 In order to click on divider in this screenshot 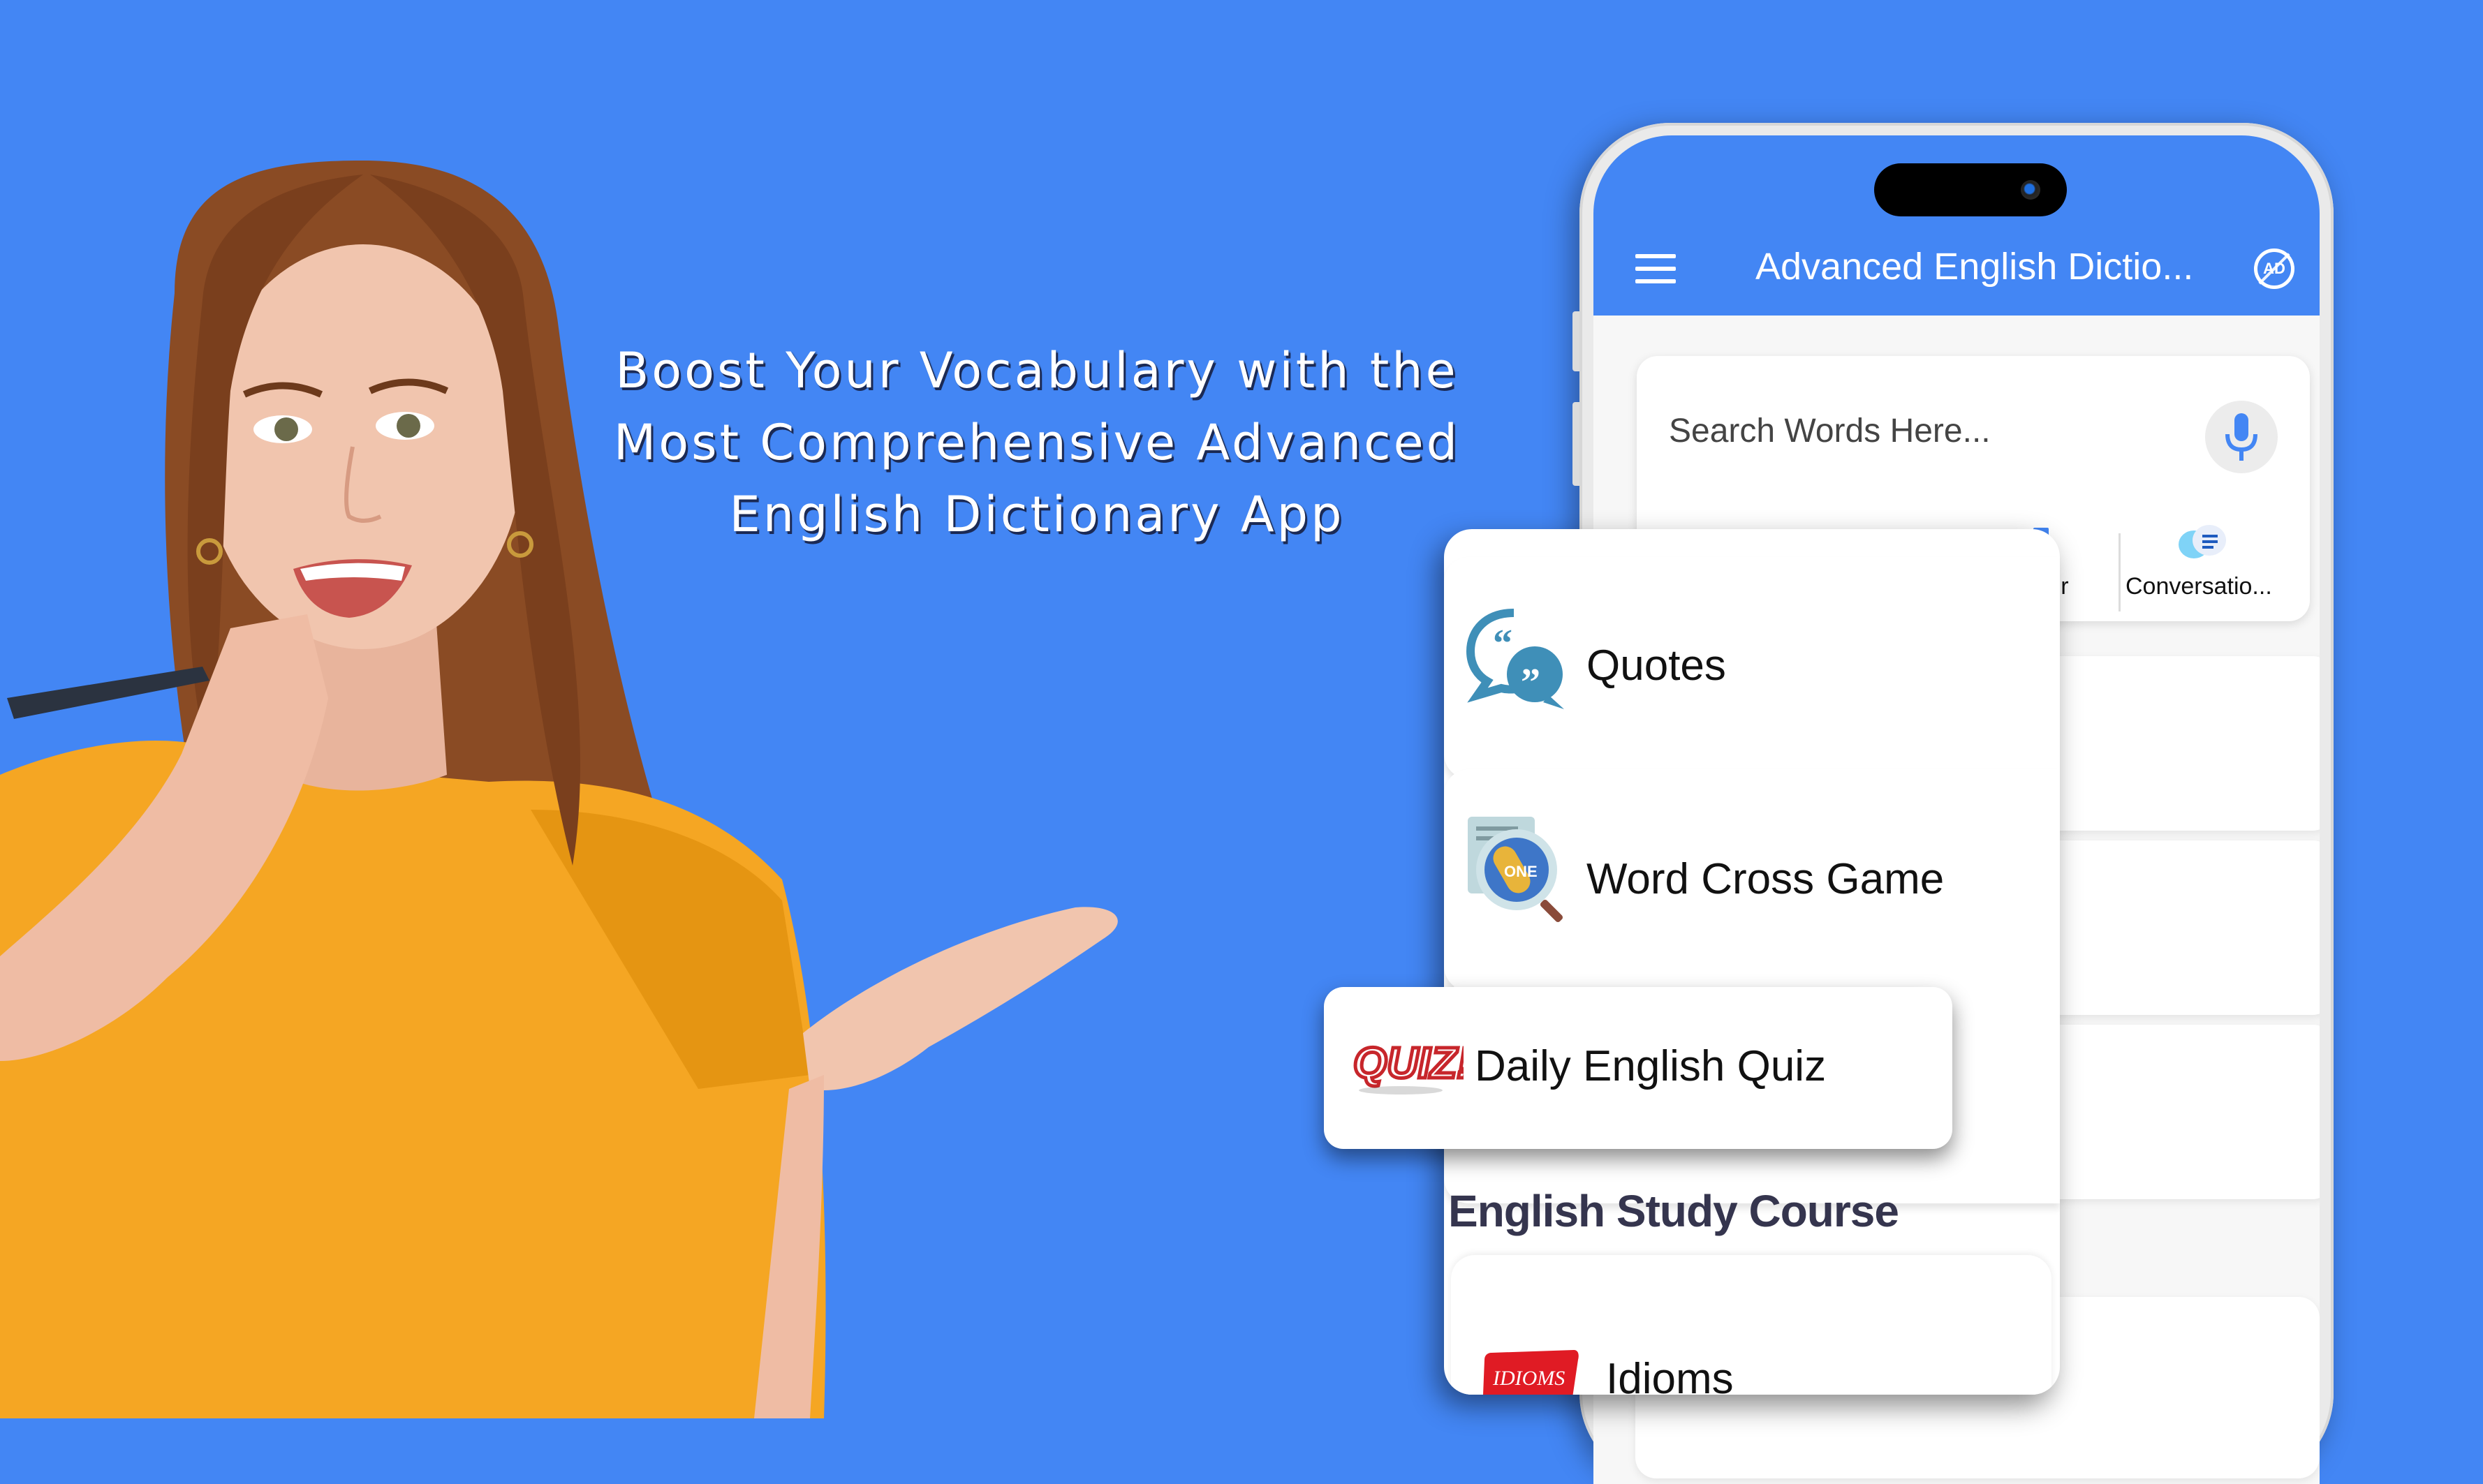, I will do `click(2120, 572)`.